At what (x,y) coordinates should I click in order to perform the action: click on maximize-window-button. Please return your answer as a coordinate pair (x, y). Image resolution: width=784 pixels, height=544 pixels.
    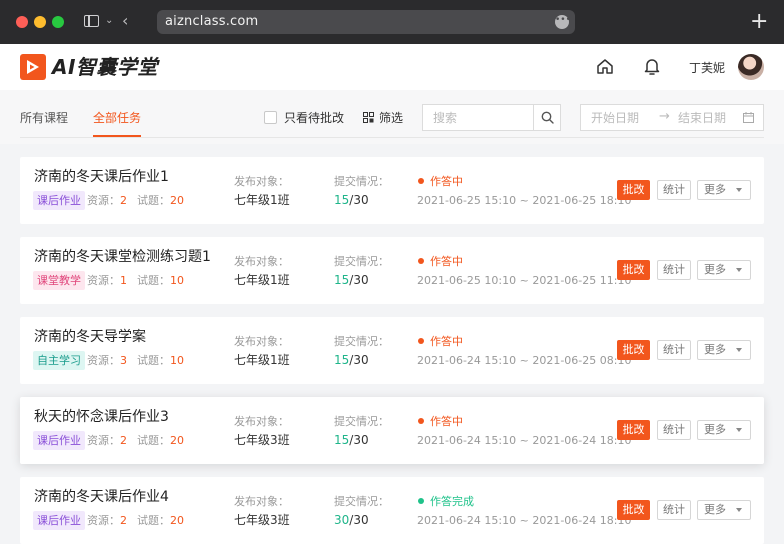
    Looking at the image, I should click on (58, 22).